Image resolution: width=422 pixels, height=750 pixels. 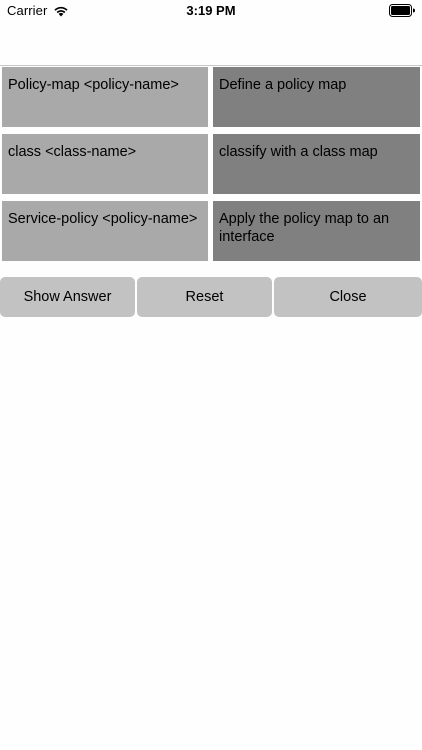 What do you see at coordinates (316, 97) in the screenshot?
I see `definition-cell-1: Define a policy map` at bounding box center [316, 97].